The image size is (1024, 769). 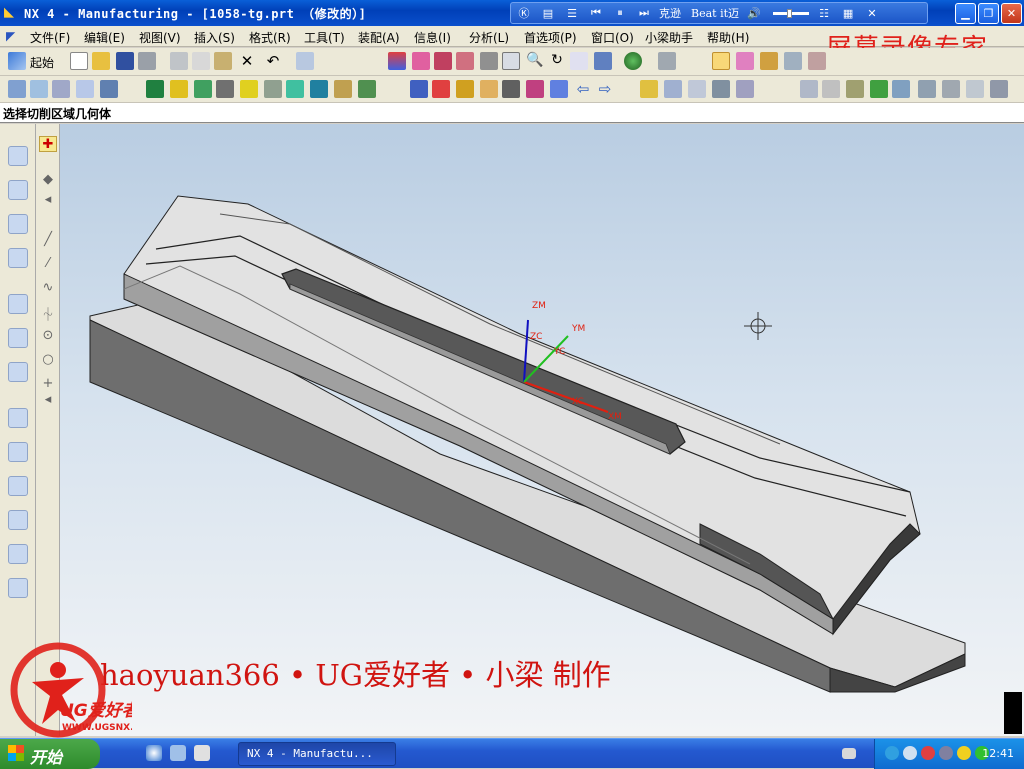 What do you see at coordinates (443, 61) in the screenshot?
I see `curve-icon` at bounding box center [443, 61].